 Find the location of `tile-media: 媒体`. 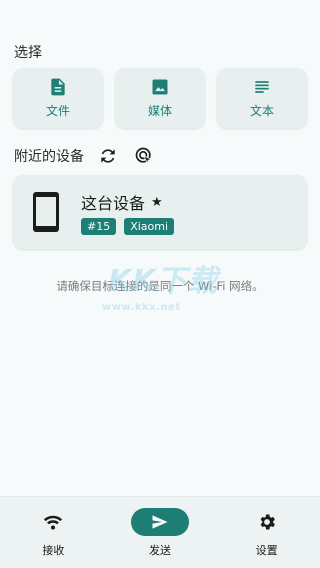

tile-media: 媒体 is located at coordinates (160, 98).